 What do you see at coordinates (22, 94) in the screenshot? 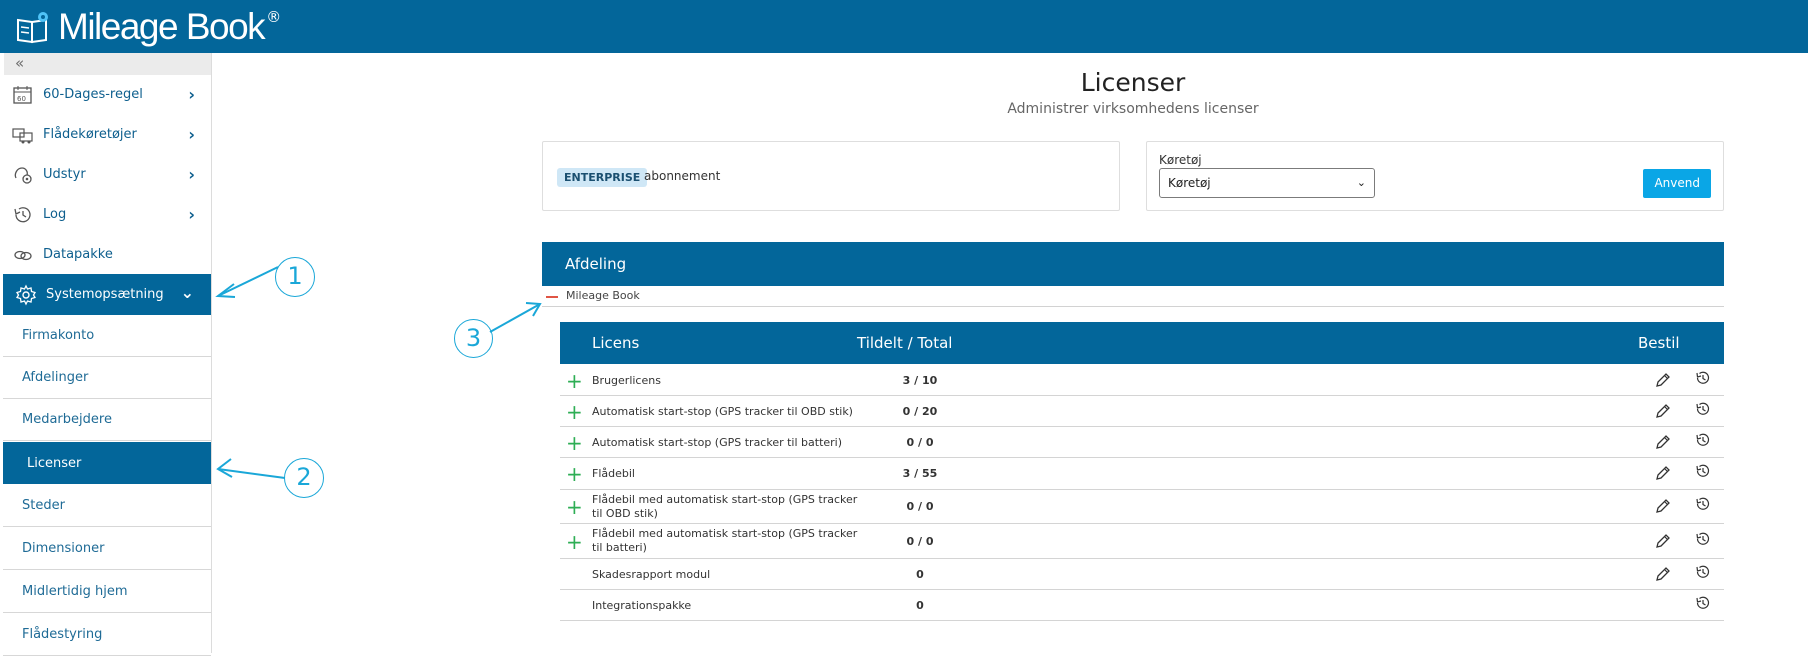
I see `calendar-60-icon: 60` at bounding box center [22, 94].